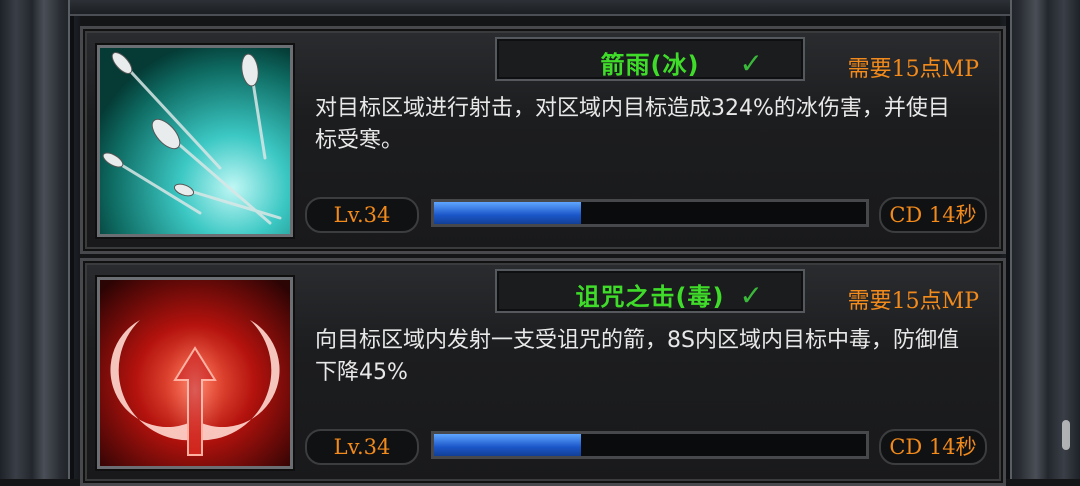 Image resolution: width=1080 pixels, height=486 pixels. I want to click on skill-title: 诅咒之击(毒) ✓, so click(650, 291).